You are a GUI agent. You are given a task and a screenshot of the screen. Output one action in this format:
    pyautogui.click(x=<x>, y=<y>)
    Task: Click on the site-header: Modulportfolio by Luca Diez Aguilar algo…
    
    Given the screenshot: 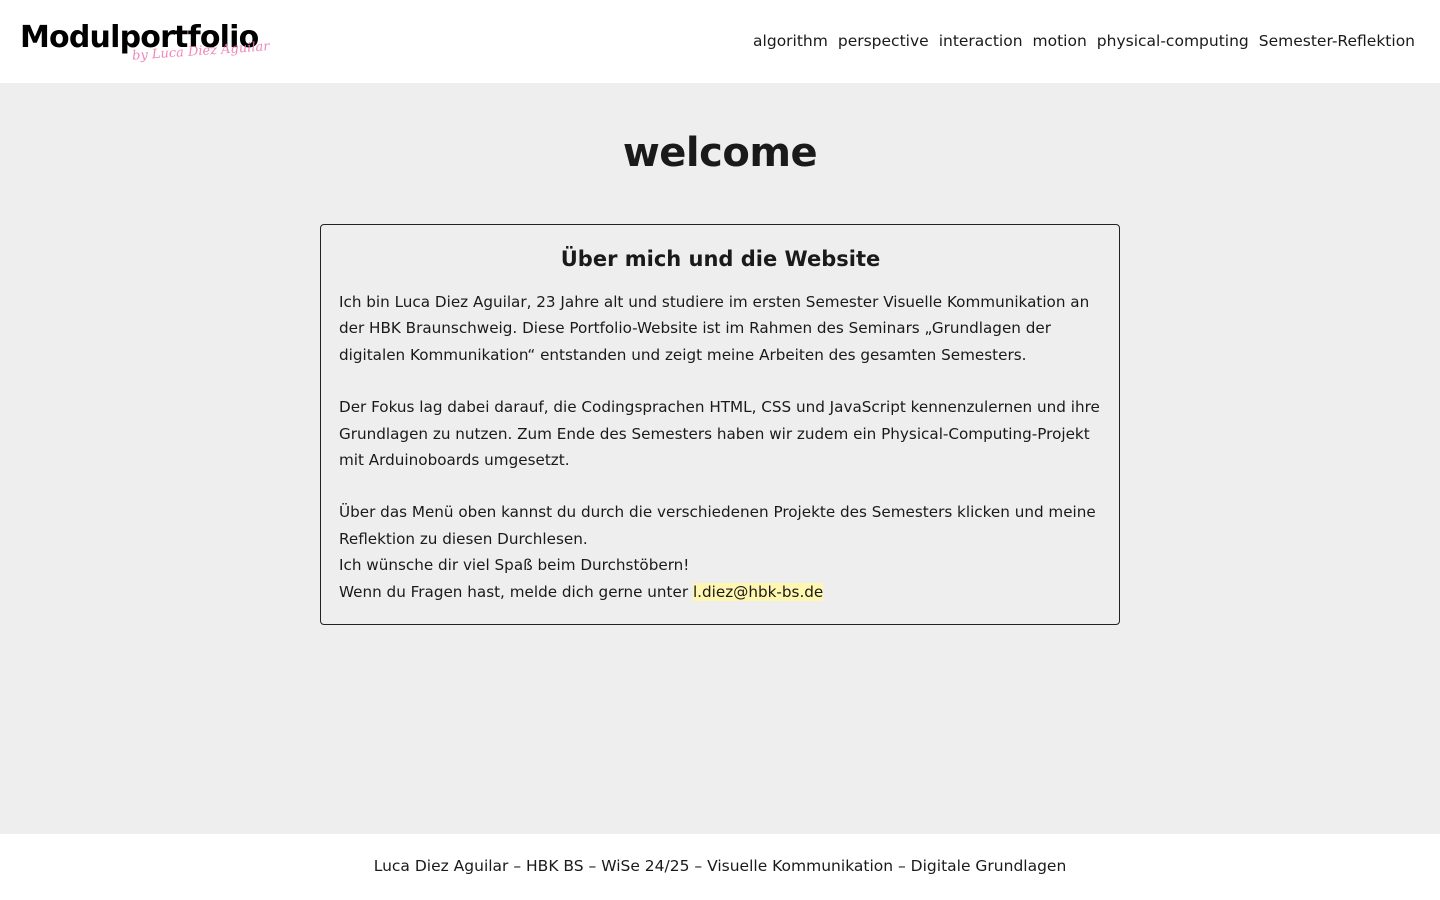 What is the action you would take?
    pyautogui.click(x=720, y=41)
    